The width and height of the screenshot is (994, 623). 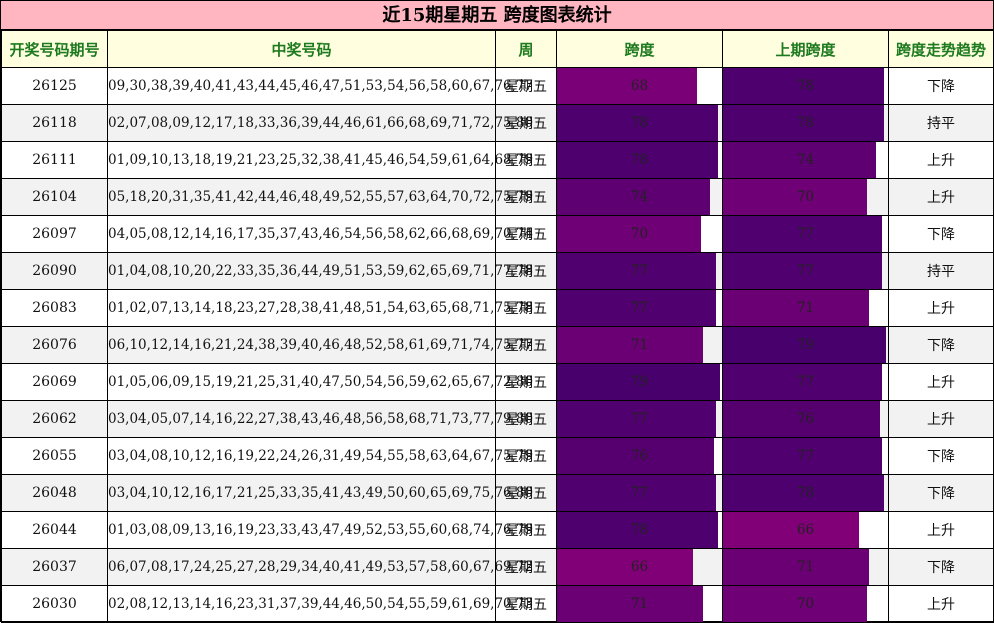 I want to click on span-cell: 71, so click(x=639, y=345).